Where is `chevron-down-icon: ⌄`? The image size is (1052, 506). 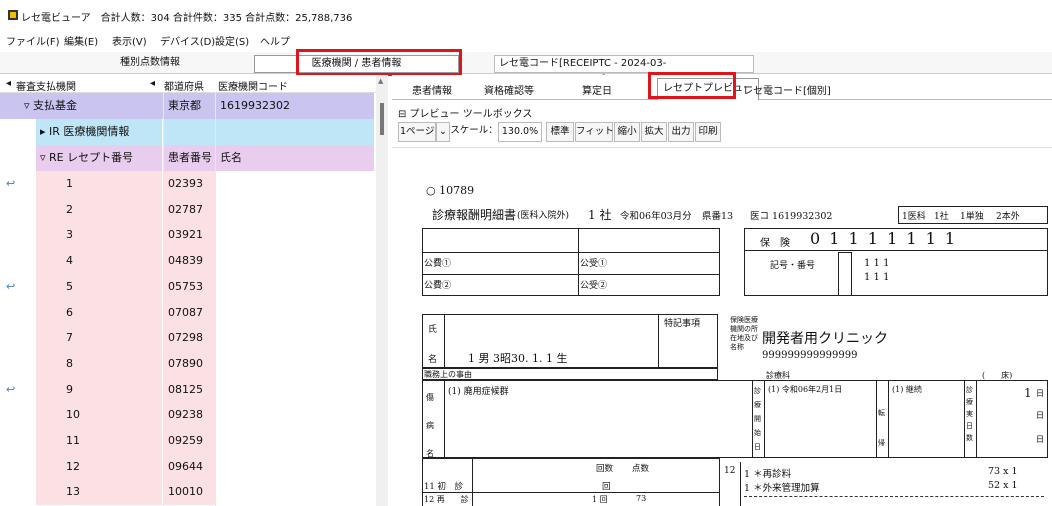
chevron-down-icon: ⌄ is located at coordinates (443, 132).